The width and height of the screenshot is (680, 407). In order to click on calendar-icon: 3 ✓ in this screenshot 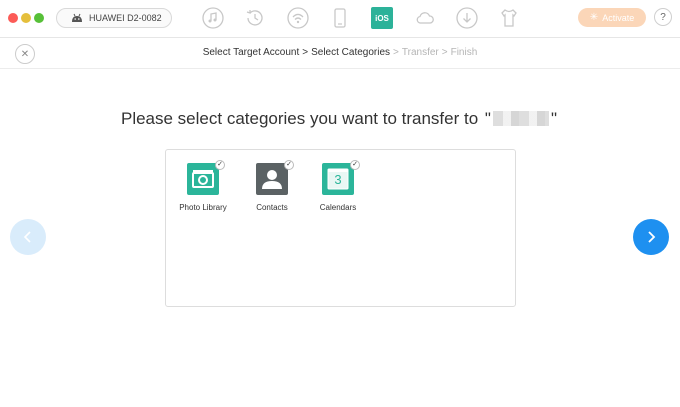, I will do `click(341, 177)`.